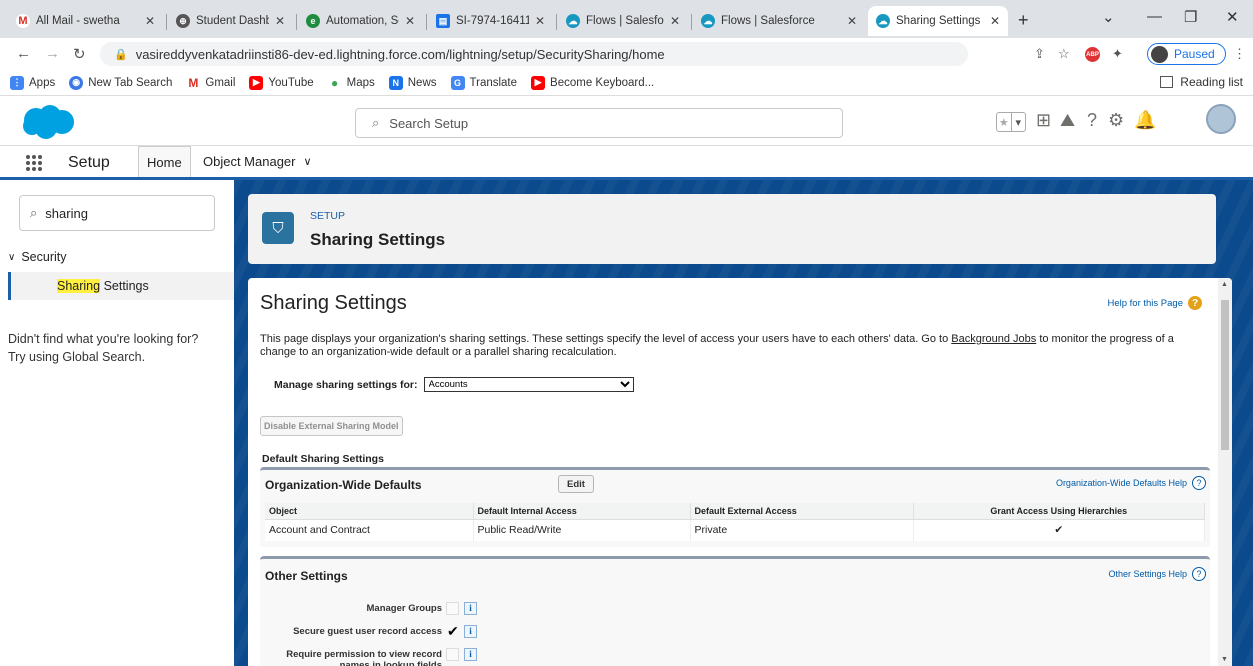  Describe the element at coordinates (256, 82) in the screenshot. I see `youtube-icon: ▶` at that location.